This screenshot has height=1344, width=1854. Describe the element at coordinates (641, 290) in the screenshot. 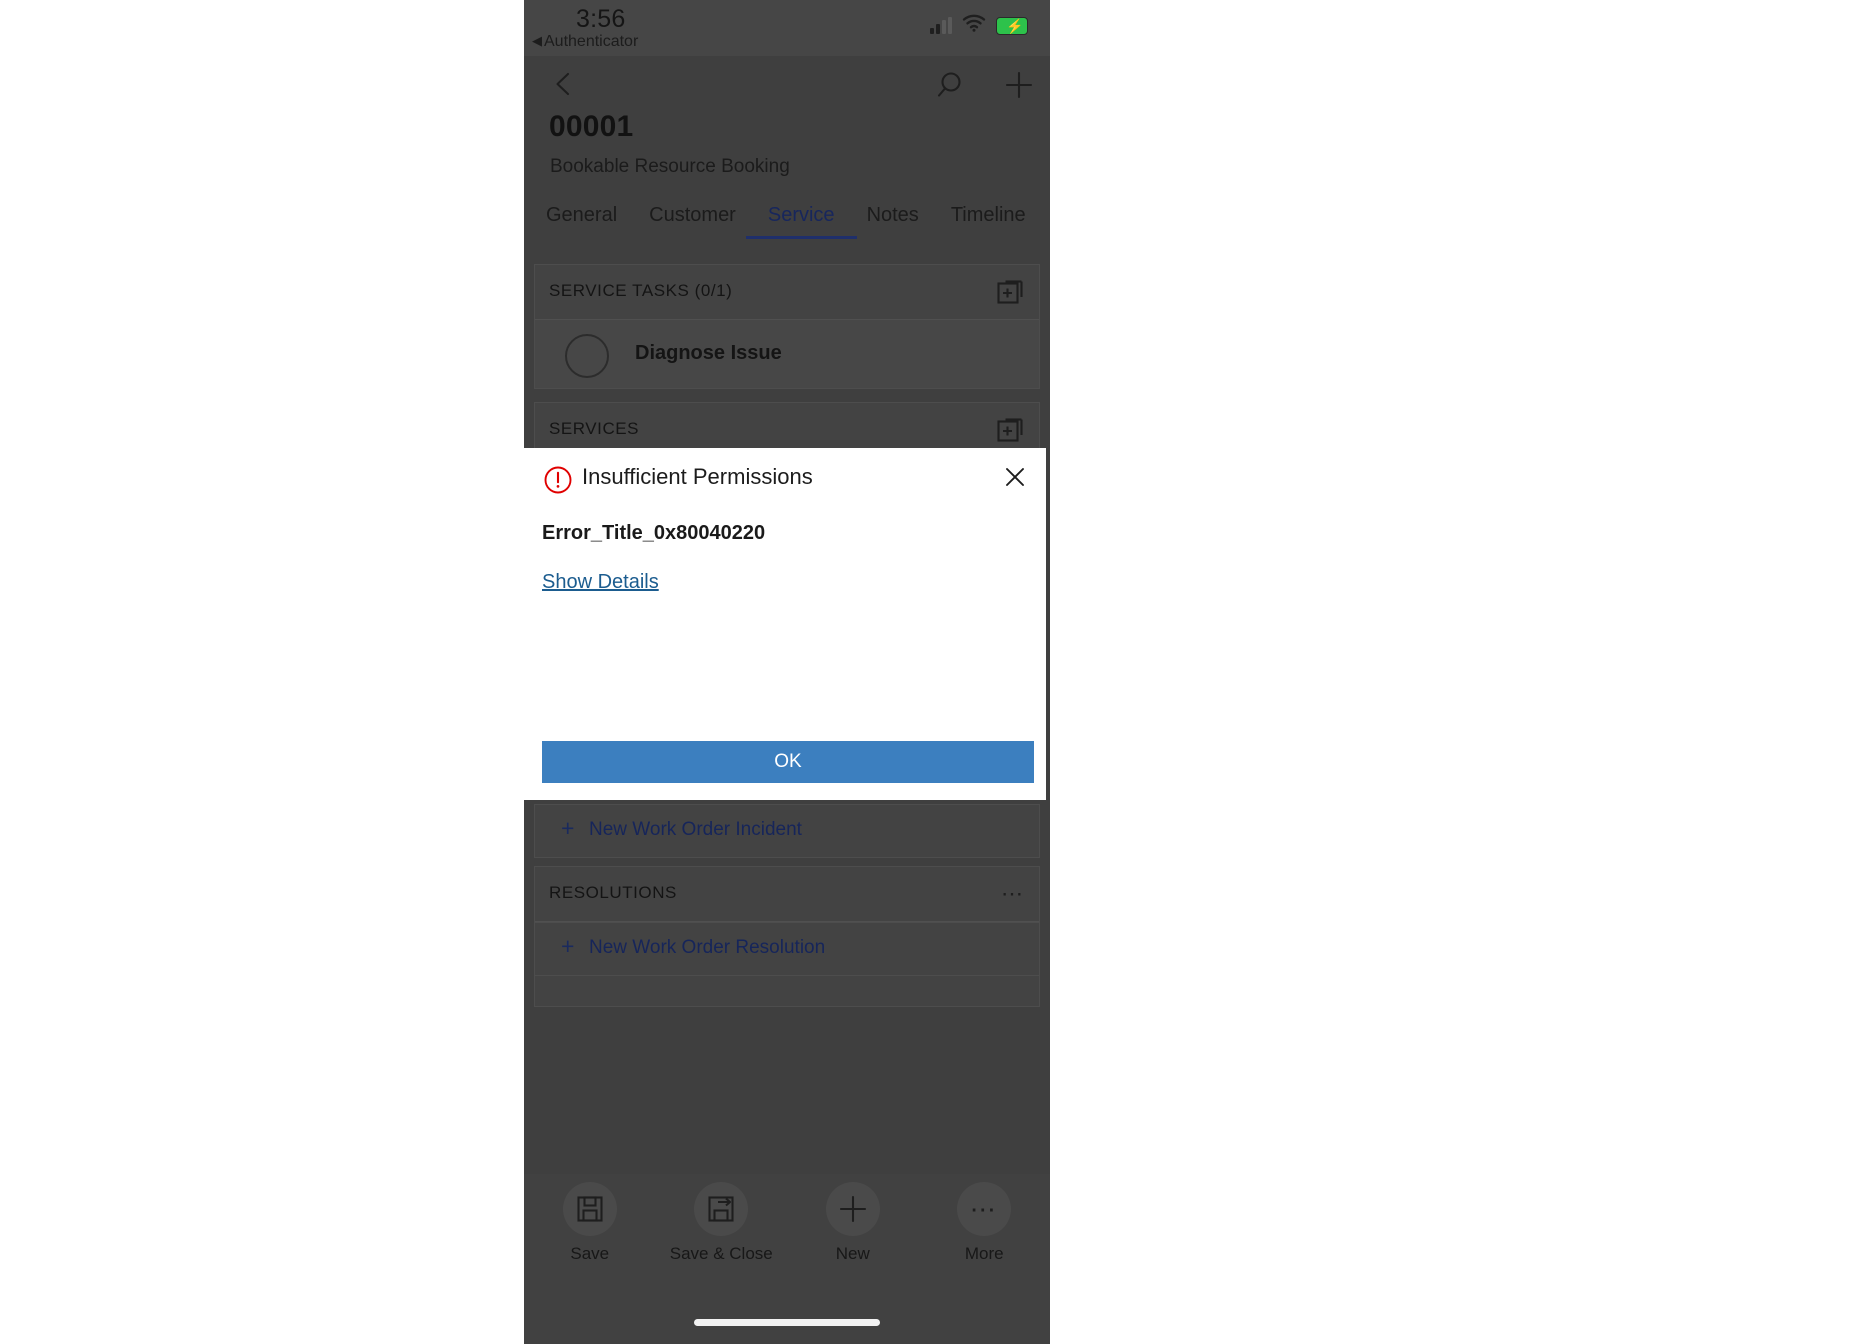

I see `service-tasks-header-label: SERVICE TASKS (0/1)` at that location.